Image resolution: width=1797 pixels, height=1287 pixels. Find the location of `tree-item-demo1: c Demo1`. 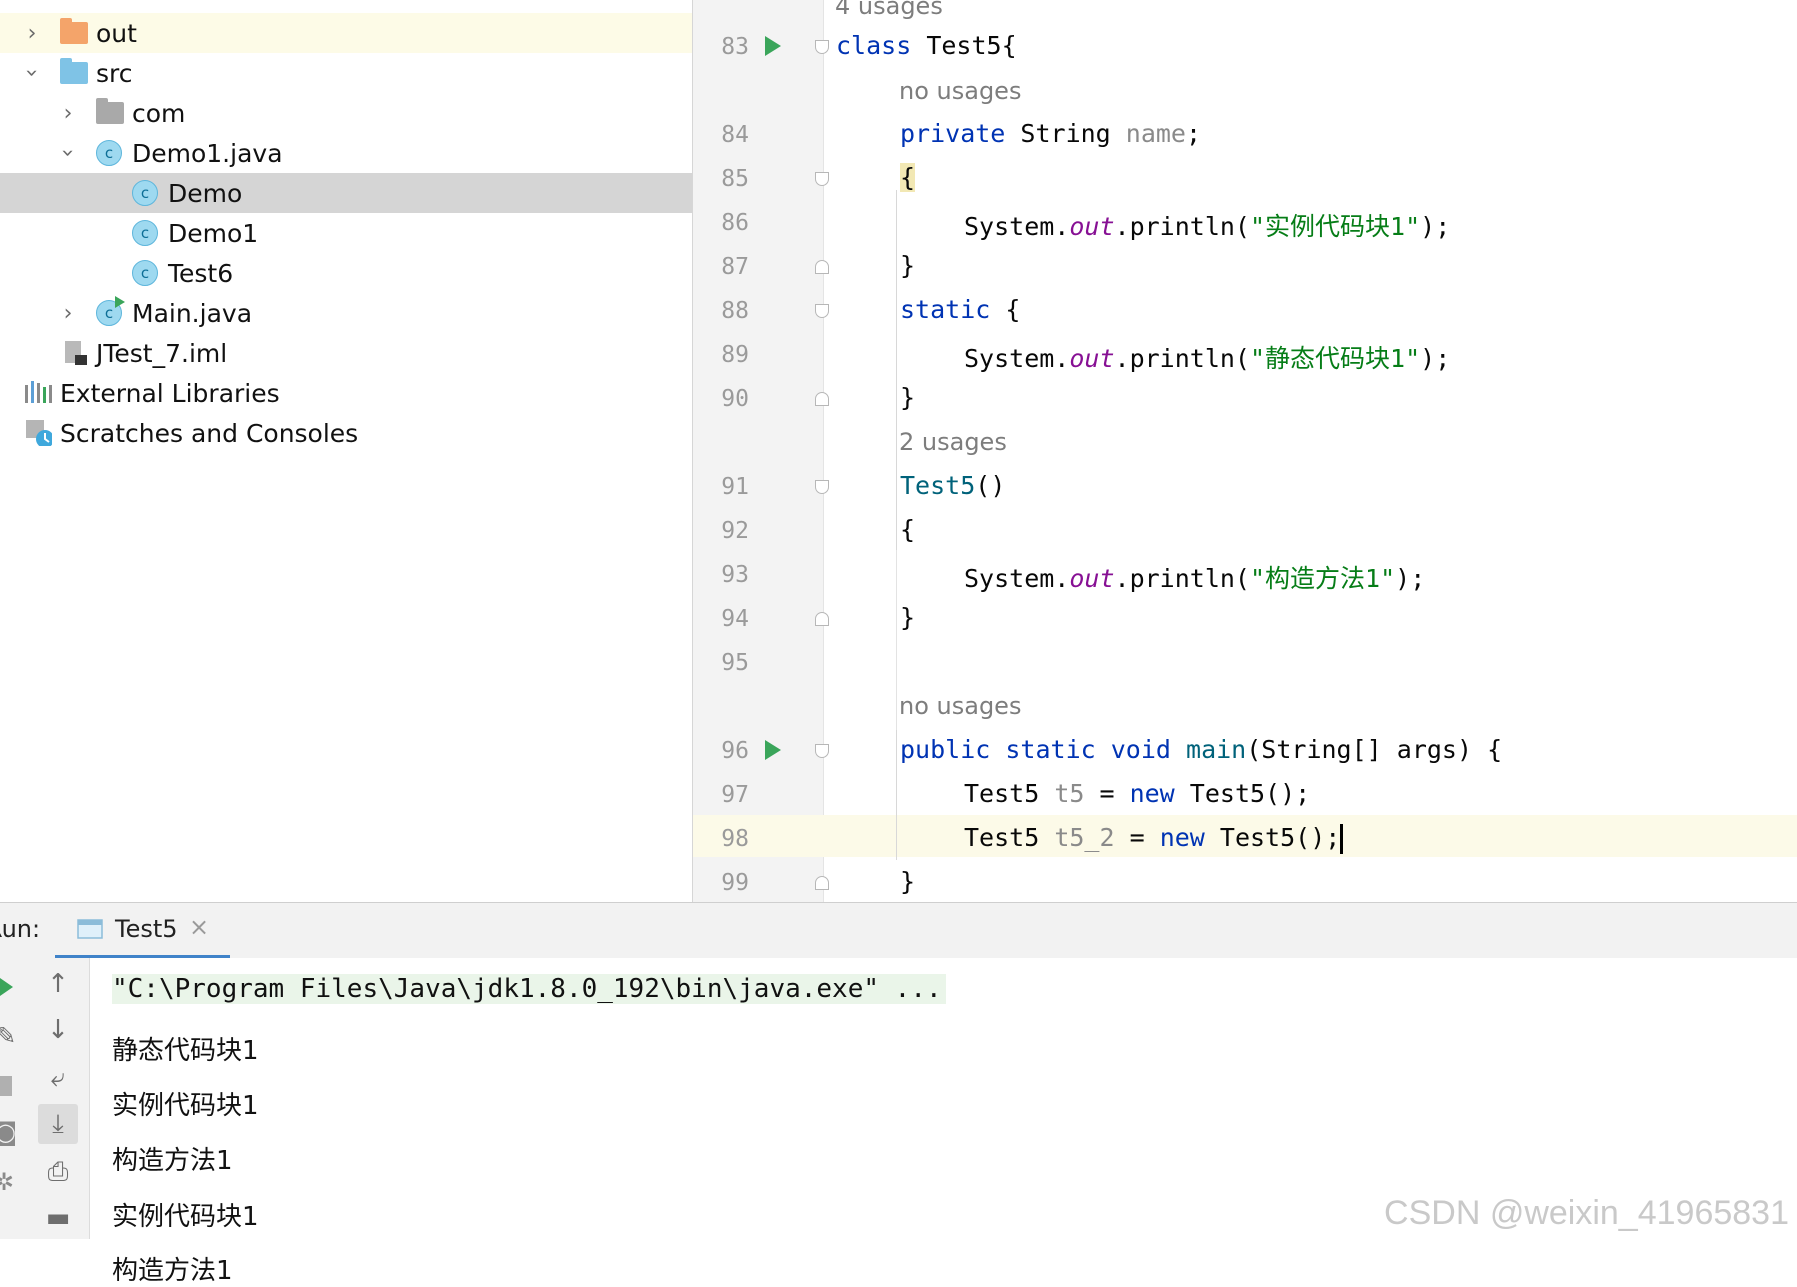

tree-item-demo1: c Demo1 is located at coordinates (346, 233).